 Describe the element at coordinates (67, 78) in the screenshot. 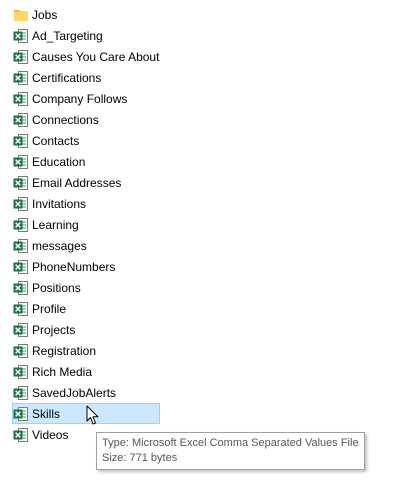

I see `file-label: Certifications` at that location.